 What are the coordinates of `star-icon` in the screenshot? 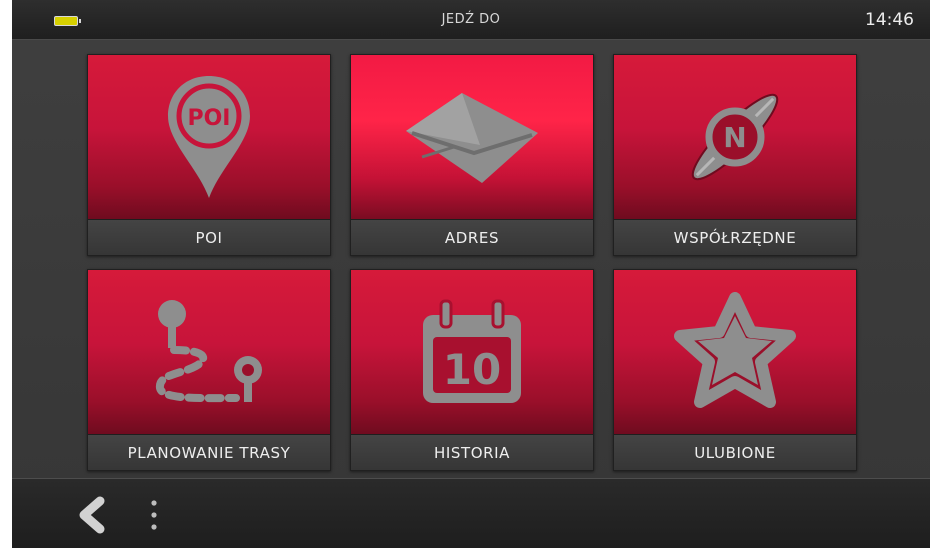 It's located at (735, 352).